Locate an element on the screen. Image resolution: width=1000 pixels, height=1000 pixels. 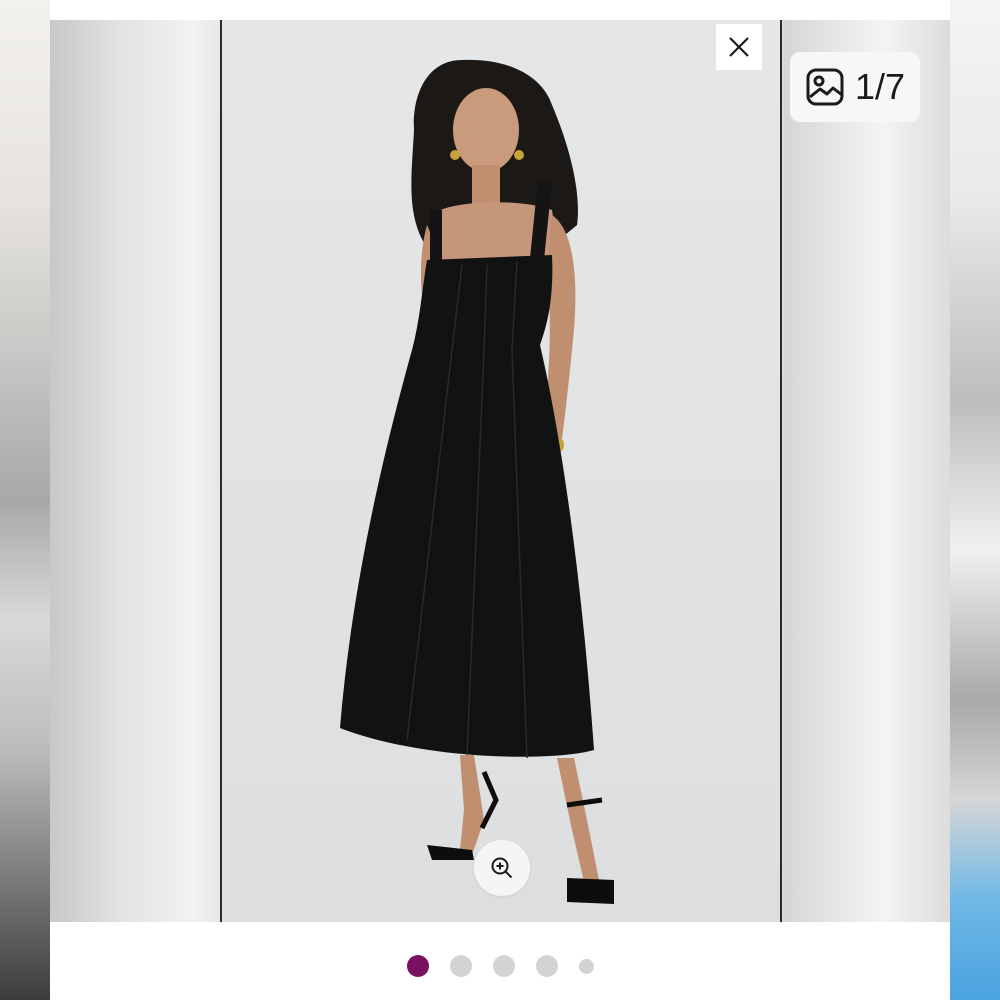
close-button is located at coordinates (739, 47).